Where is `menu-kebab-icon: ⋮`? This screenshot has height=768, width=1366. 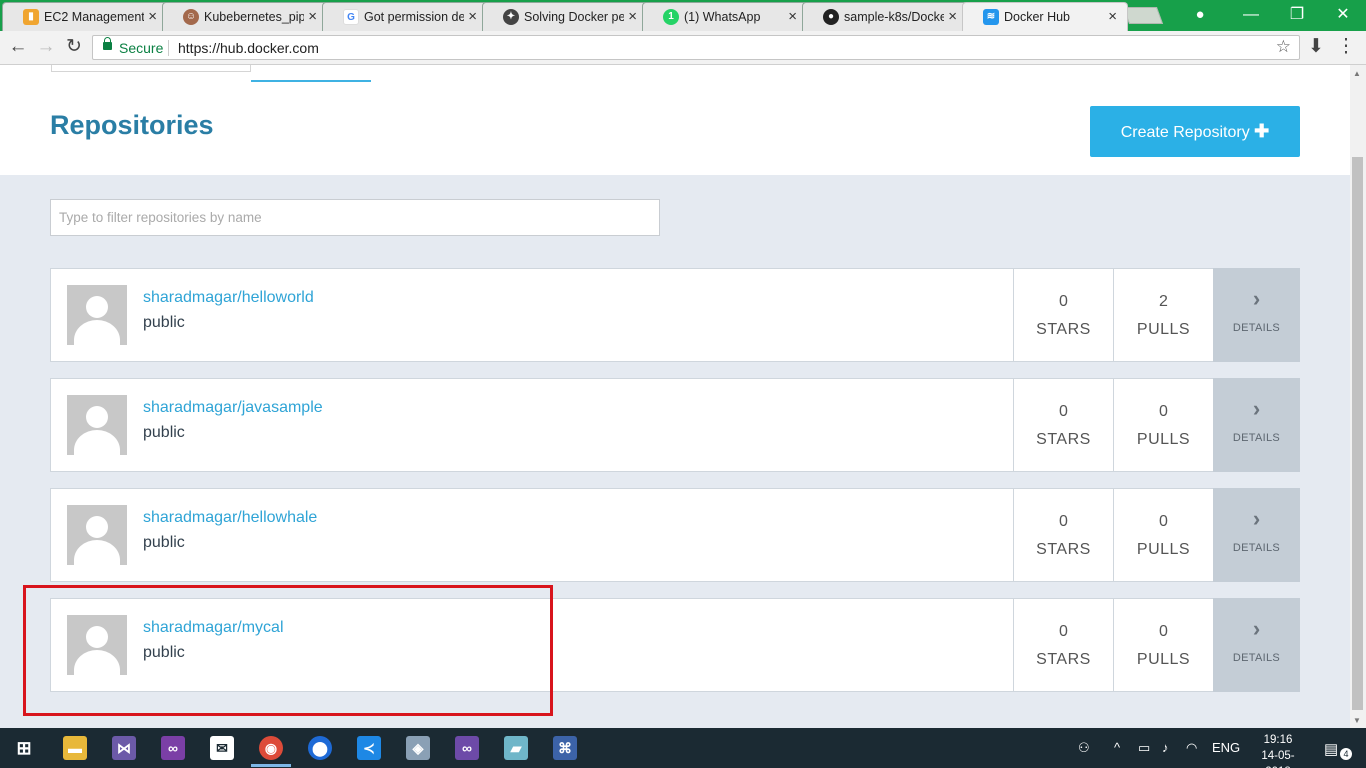
menu-kebab-icon: ⋮ is located at coordinates (1346, 48).